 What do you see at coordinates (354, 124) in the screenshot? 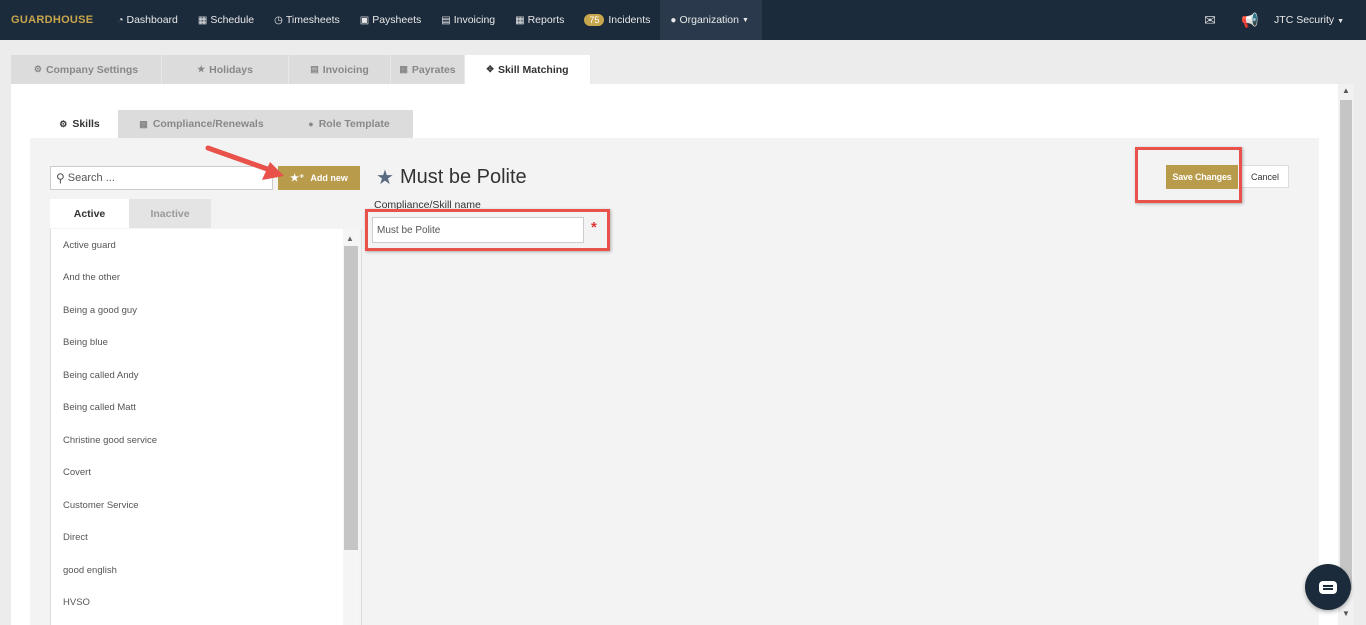
I see `tab-role-template-label: Role Template` at bounding box center [354, 124].